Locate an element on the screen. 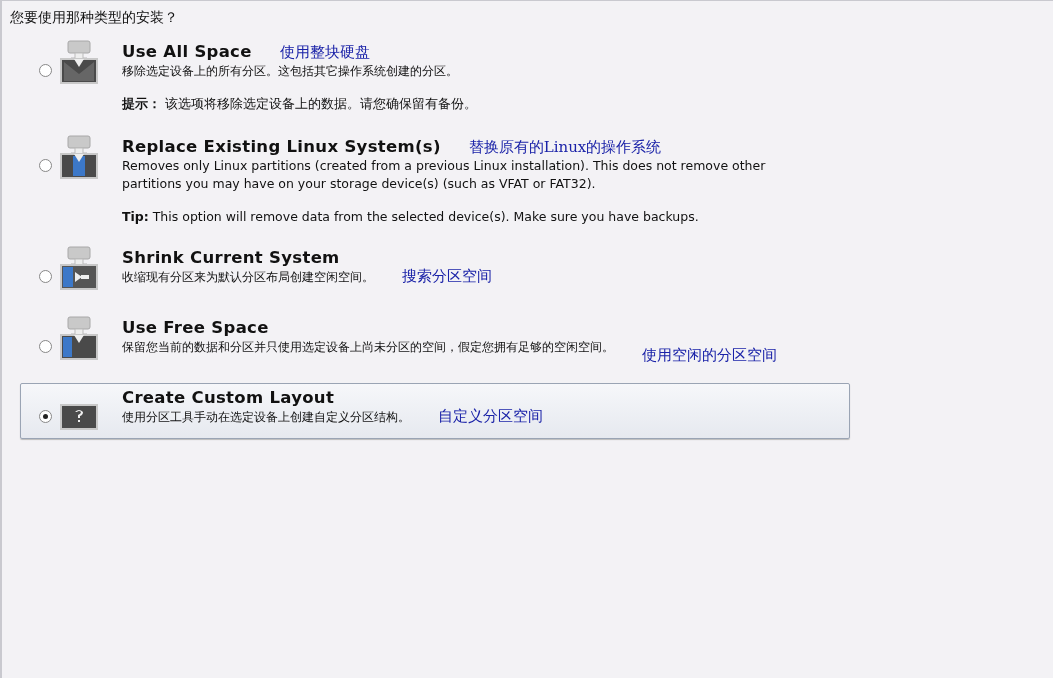 The image size is (1053, 678). option-title: Replace Existing Linux System(s) is located at coordinates (281, 146).